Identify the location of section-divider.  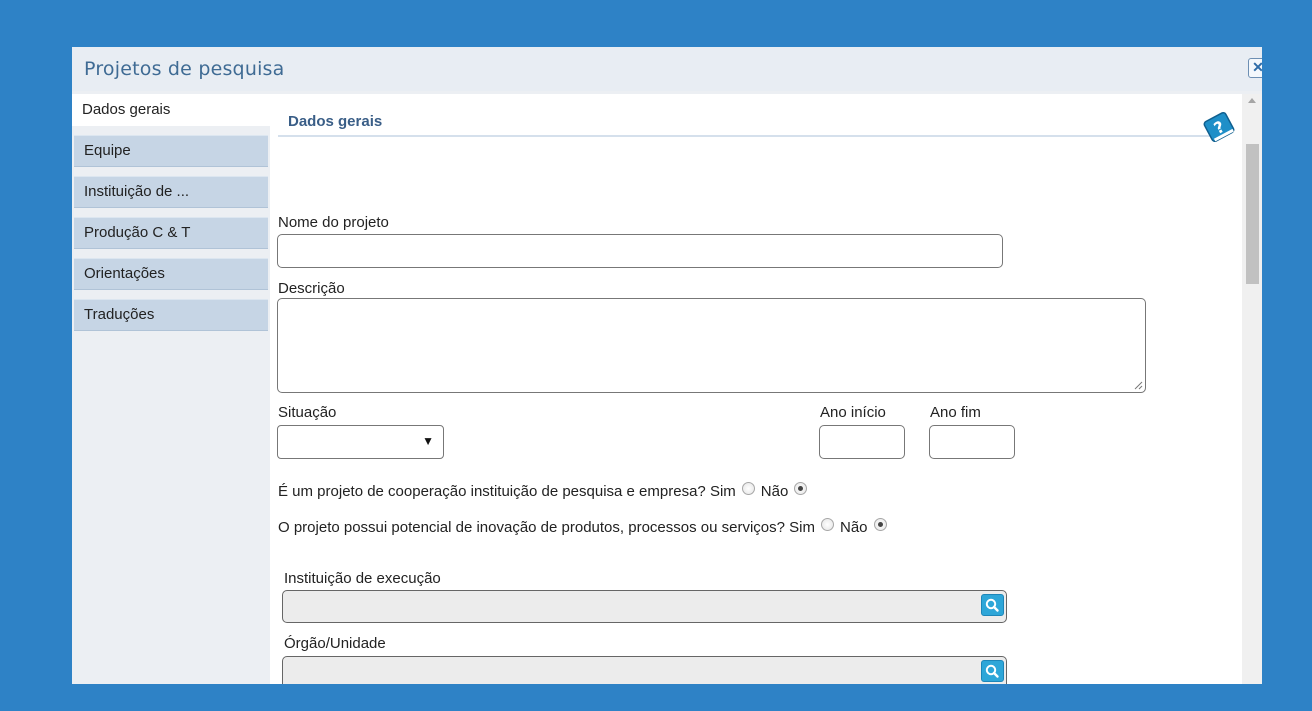
(746, 136).